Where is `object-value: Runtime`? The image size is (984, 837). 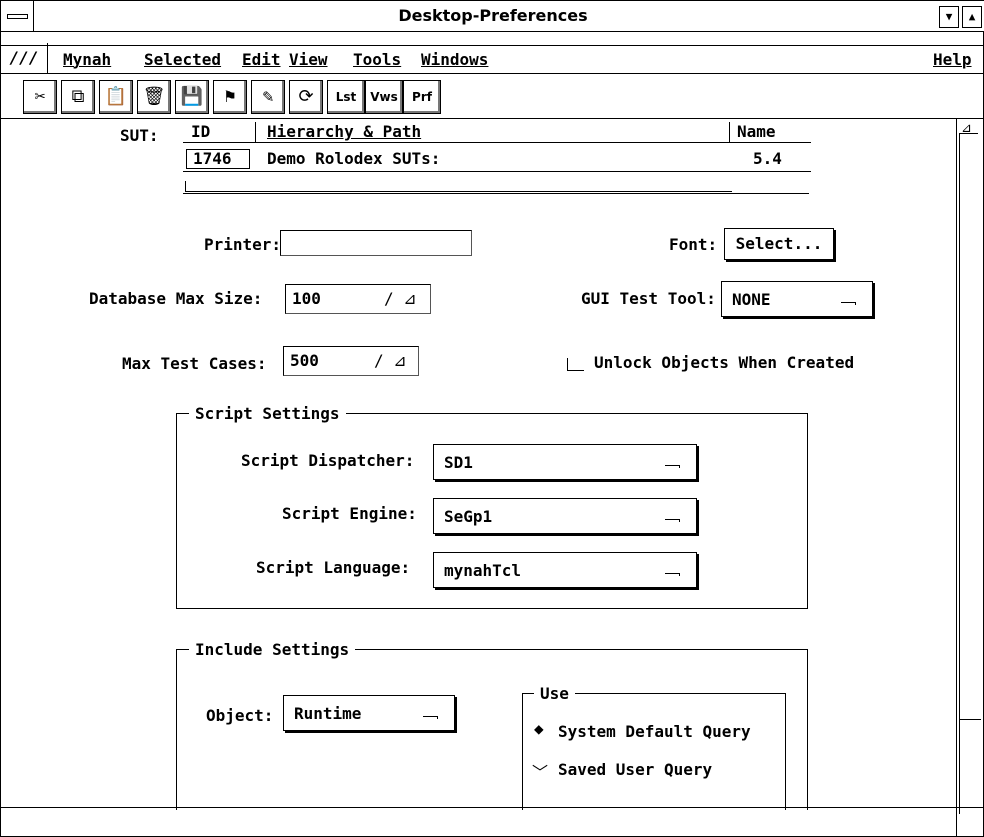 object-value: Runtime is located at coordinates (328, 713).